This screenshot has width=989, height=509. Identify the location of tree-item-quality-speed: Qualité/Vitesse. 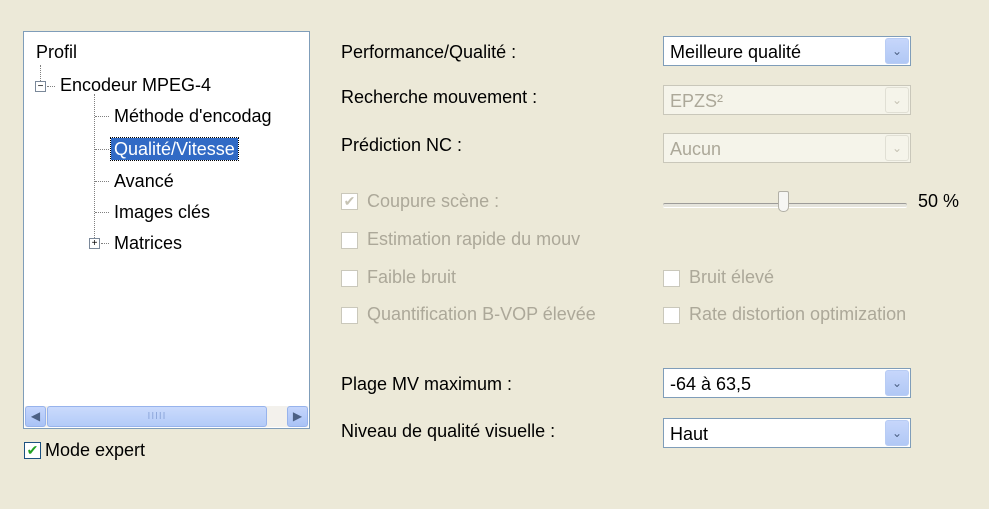
(174, 149).